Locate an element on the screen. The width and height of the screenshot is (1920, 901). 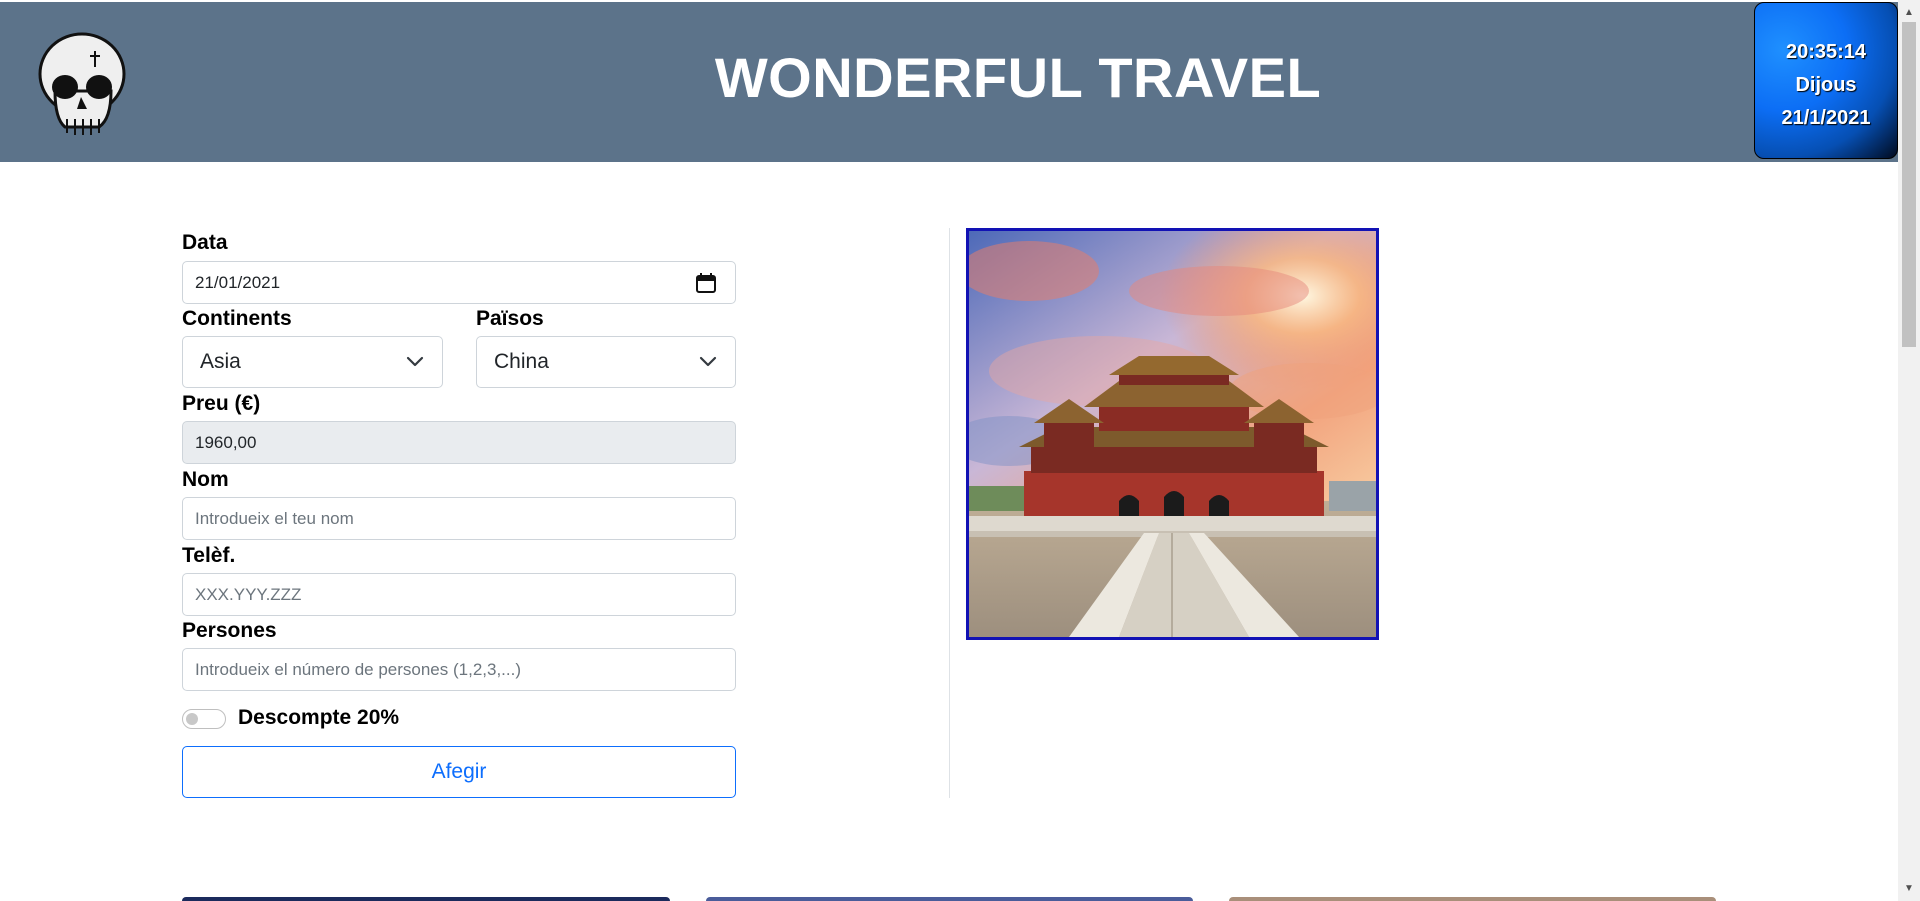
toggle-knob is located at coordinates (192, 719).